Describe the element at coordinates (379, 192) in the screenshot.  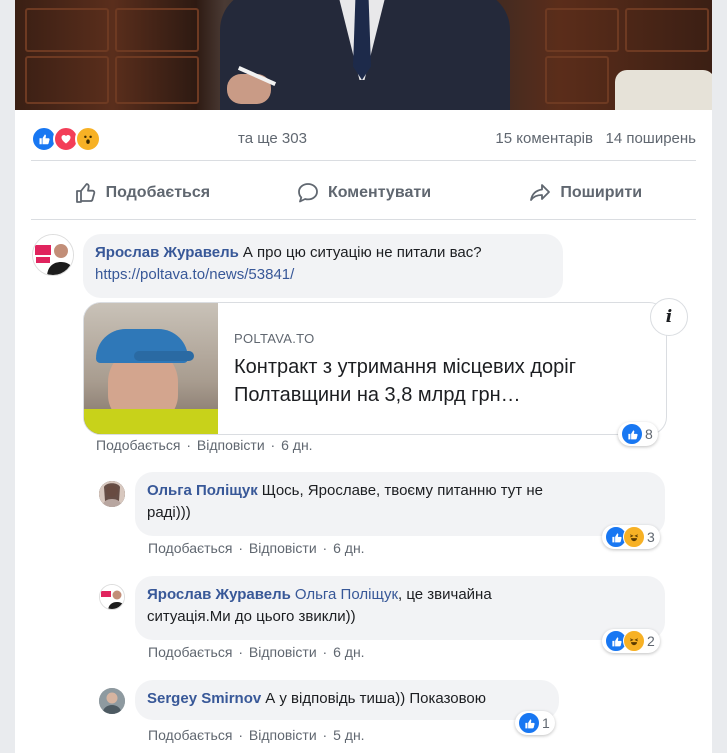
I see `comment-label: Коментувати` at that location.